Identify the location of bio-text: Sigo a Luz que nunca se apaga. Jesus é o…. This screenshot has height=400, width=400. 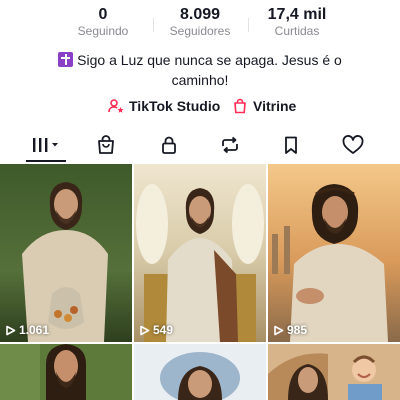
(209, 70).